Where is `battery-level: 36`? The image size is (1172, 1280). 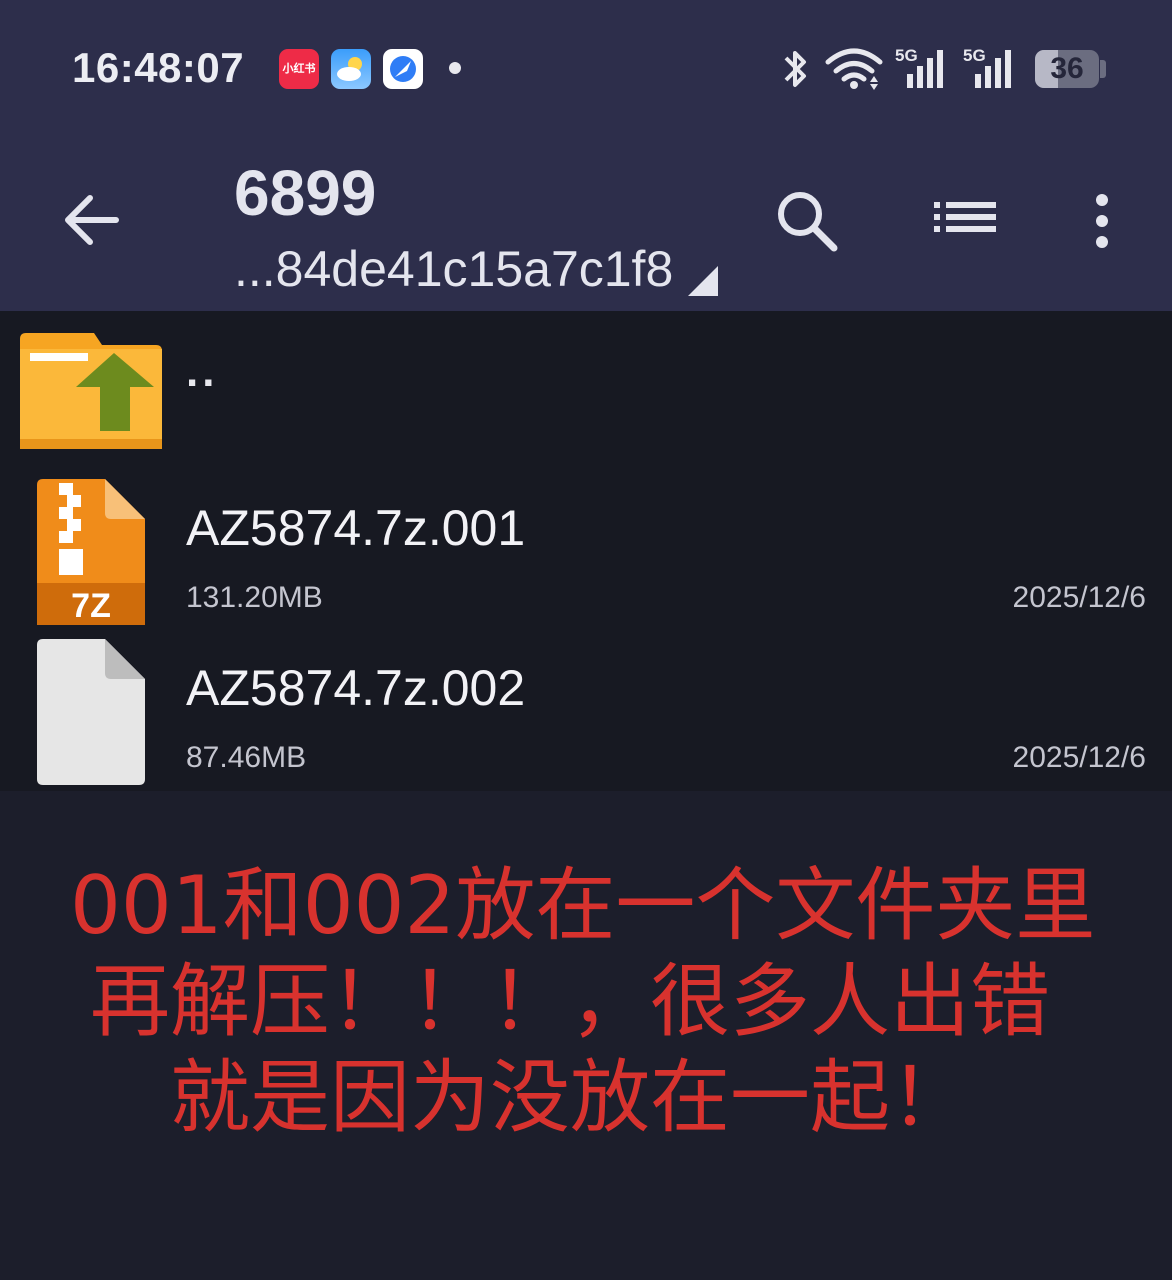
battery-level: 36 is located at coordinates (1067, 68).